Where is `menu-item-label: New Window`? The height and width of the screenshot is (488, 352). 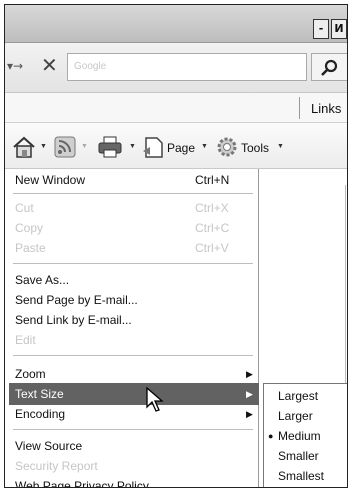
menu-item-label: New Window is located at coordinates (50, 180).